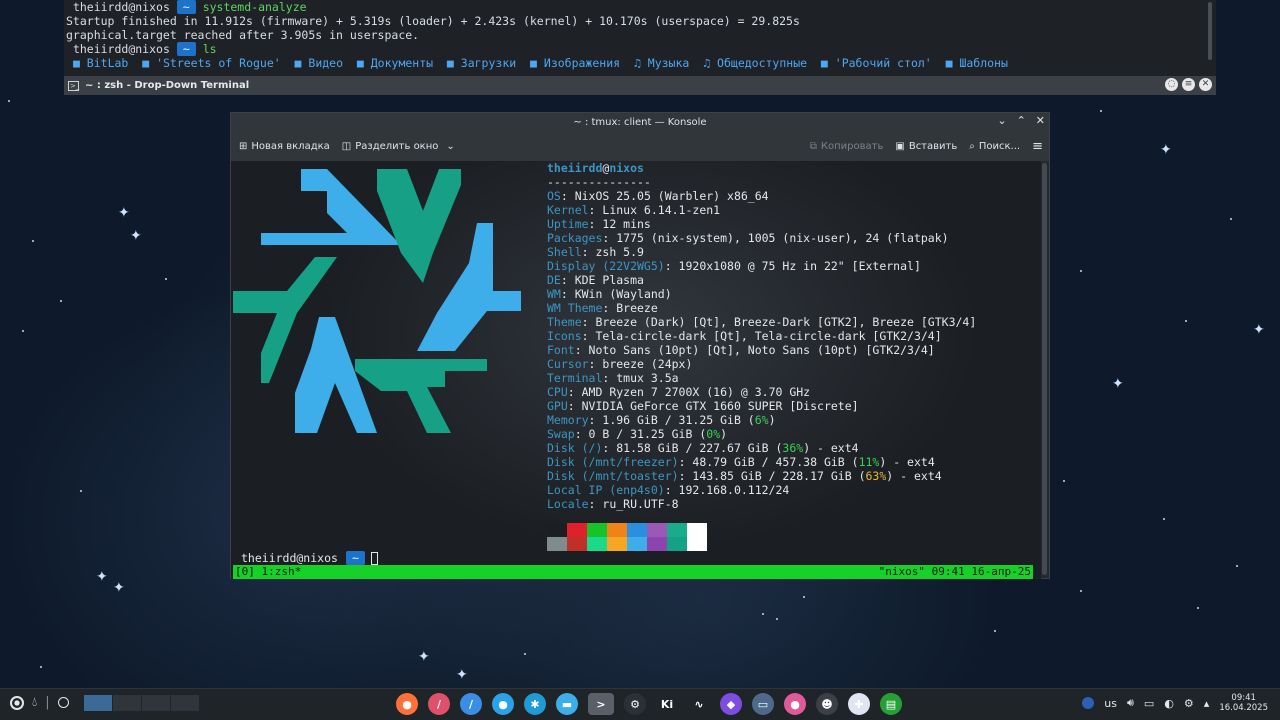 The image size is (1280, 720). I want to click on editor-app-icon: /, so click(471, 704).